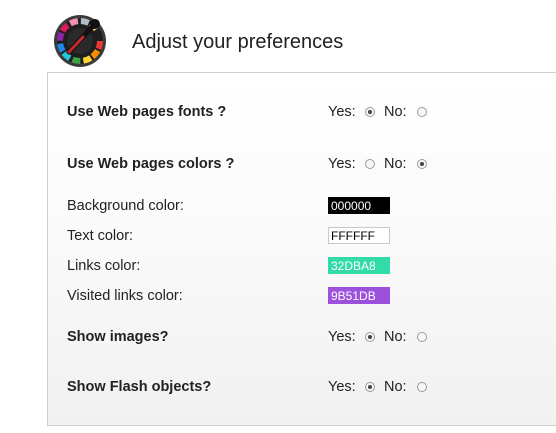 The height and width of the screenshot is (433, 556). What do you see at coordinates (359, 205) in the screenshot?
I see `background-color-input: 000000` at bounding box center [359, 205].